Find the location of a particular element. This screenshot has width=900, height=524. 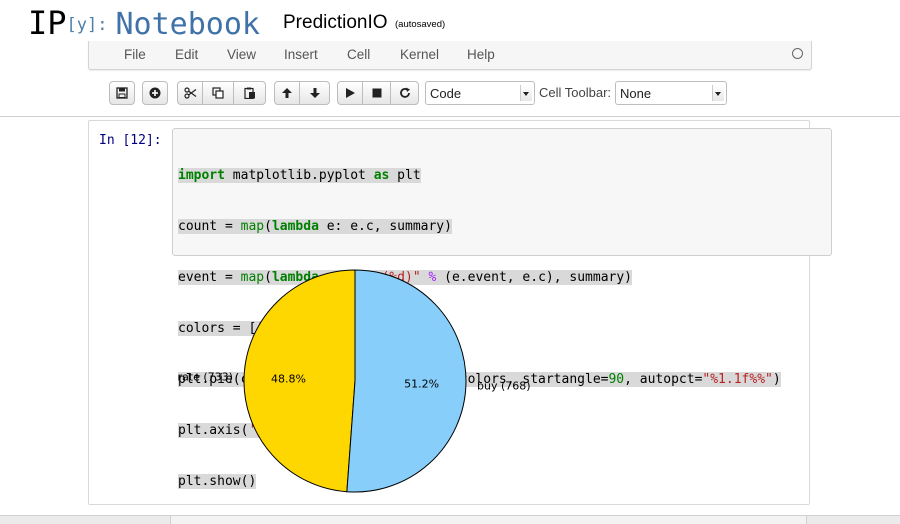

copy-icon is located at coordinates (218, 93).